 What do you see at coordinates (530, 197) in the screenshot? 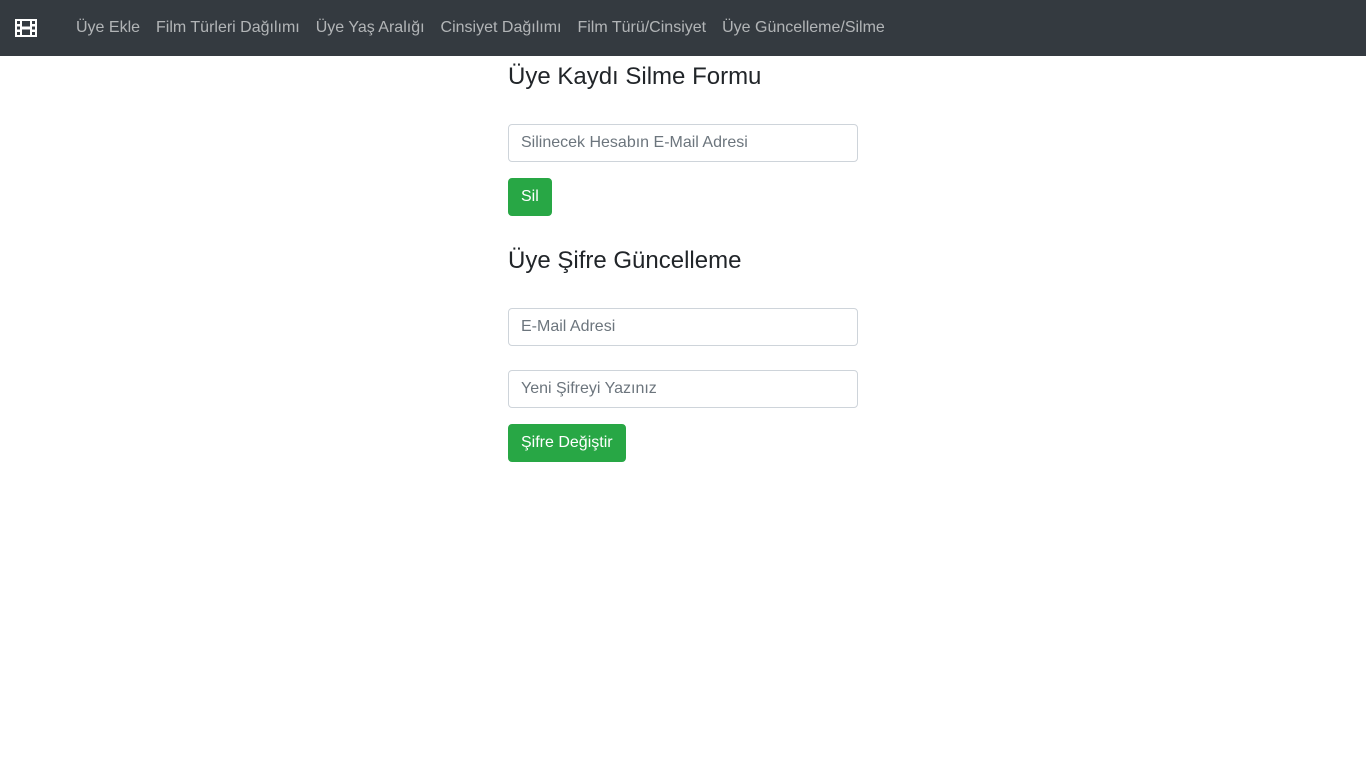
I see `delete-button: Sil` at bounding box center [530, 197].